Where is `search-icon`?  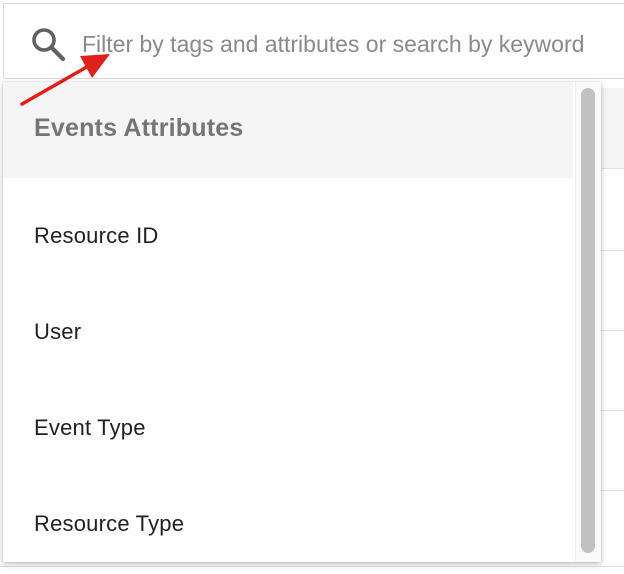
search-icon is located at coordinates (50, 46).